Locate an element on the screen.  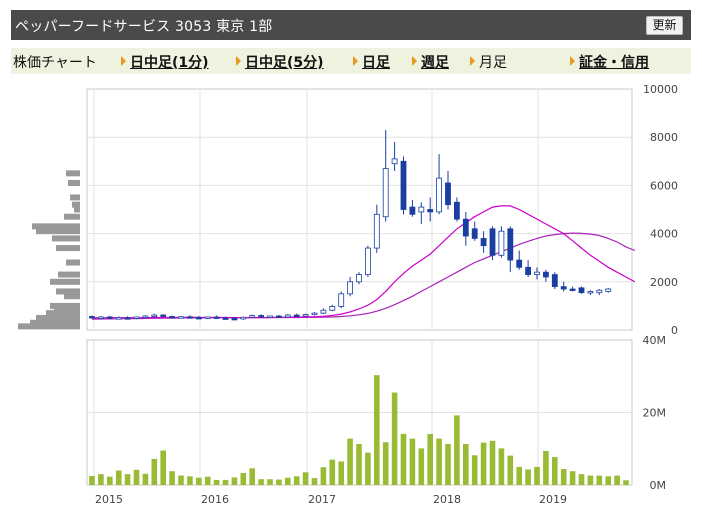
volume-tick-label: 20M is located at coordinates (655, 413).